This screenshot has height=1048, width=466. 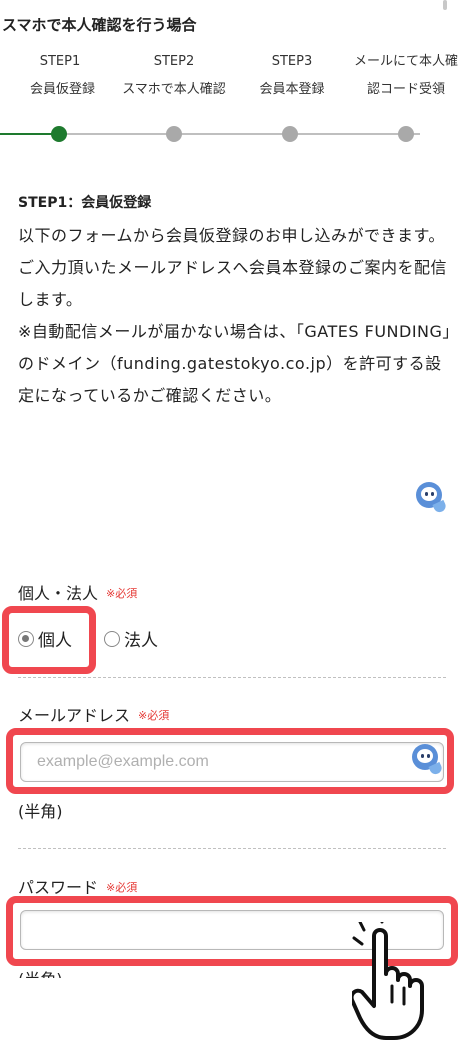 I want to click on email-field-label: メールアドレス ※必須, so click(x=93, y=714).